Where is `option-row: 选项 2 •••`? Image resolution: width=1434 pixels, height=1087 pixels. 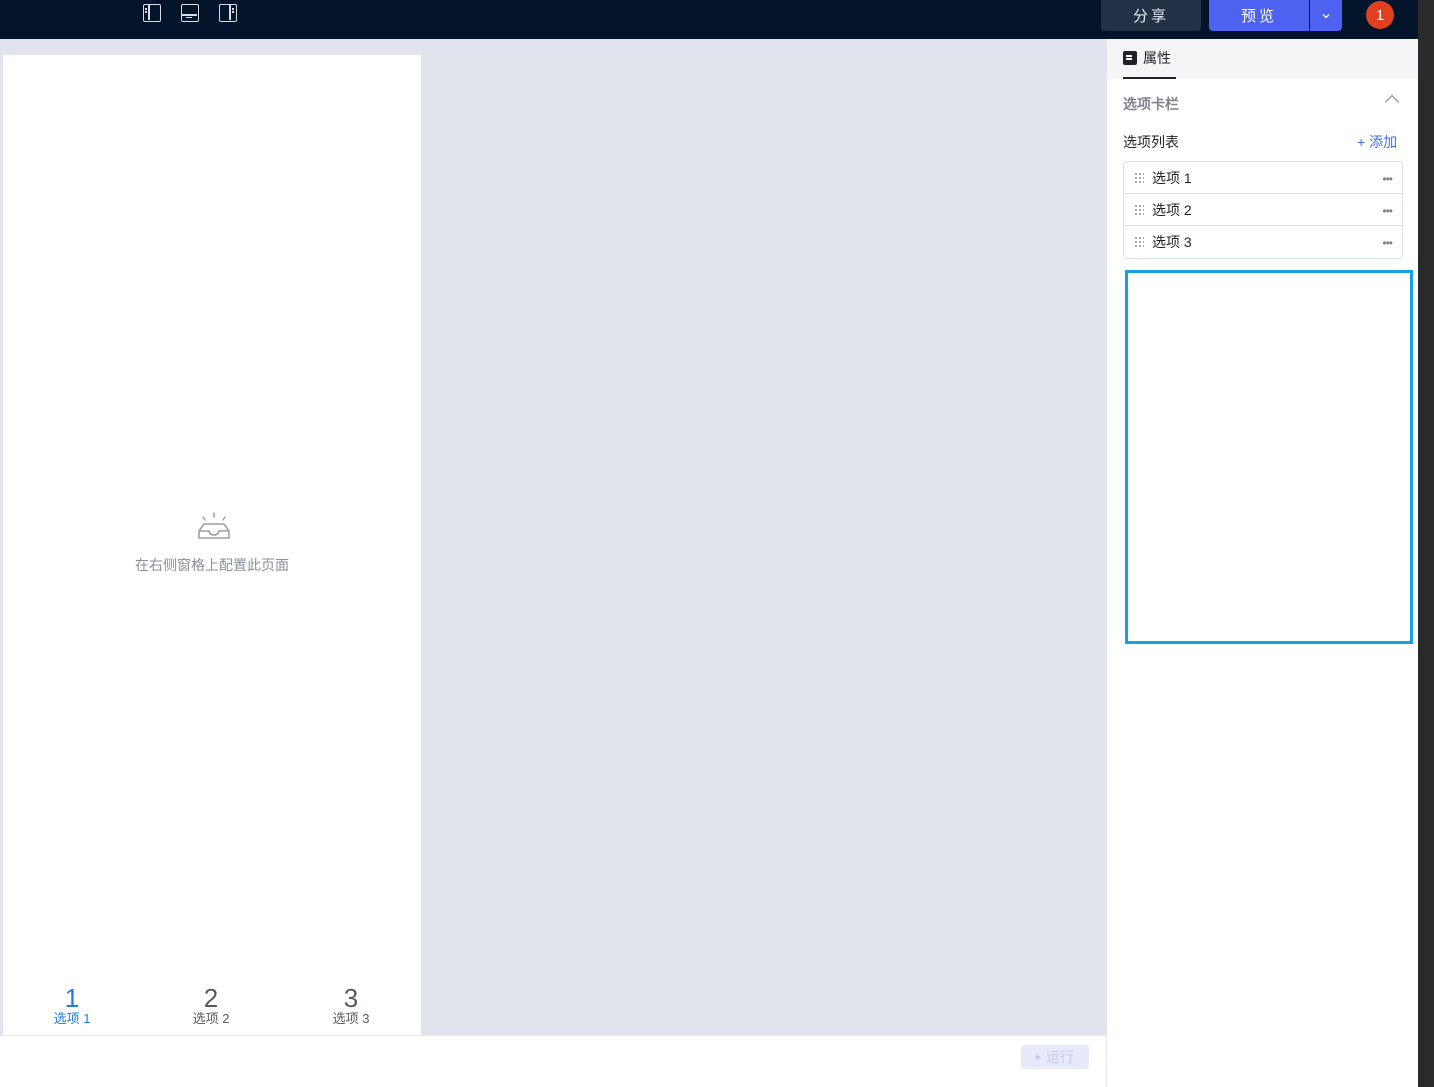 option-row: 选项 2 ••• is located at coordinates (1263, 210).